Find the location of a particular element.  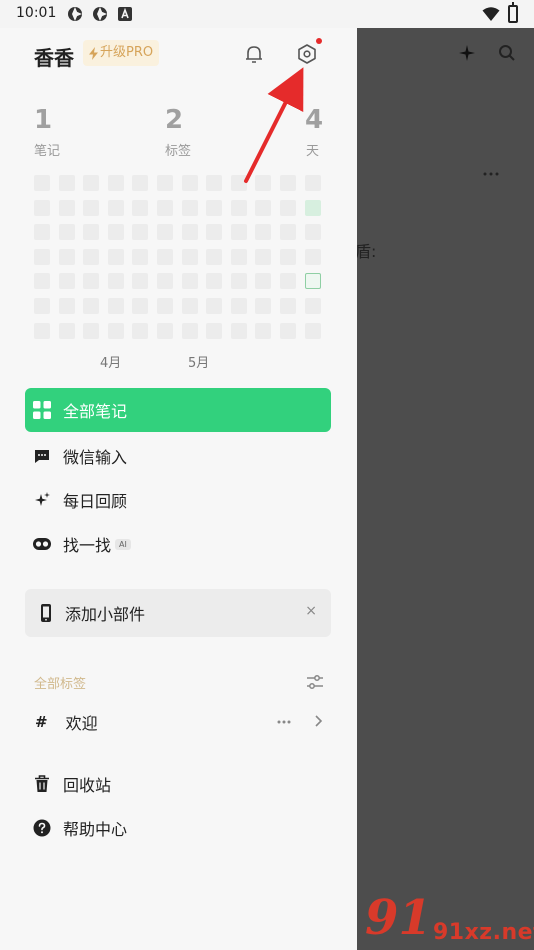

nav-find: 找一找 AI is located at coordinates (178, 544).